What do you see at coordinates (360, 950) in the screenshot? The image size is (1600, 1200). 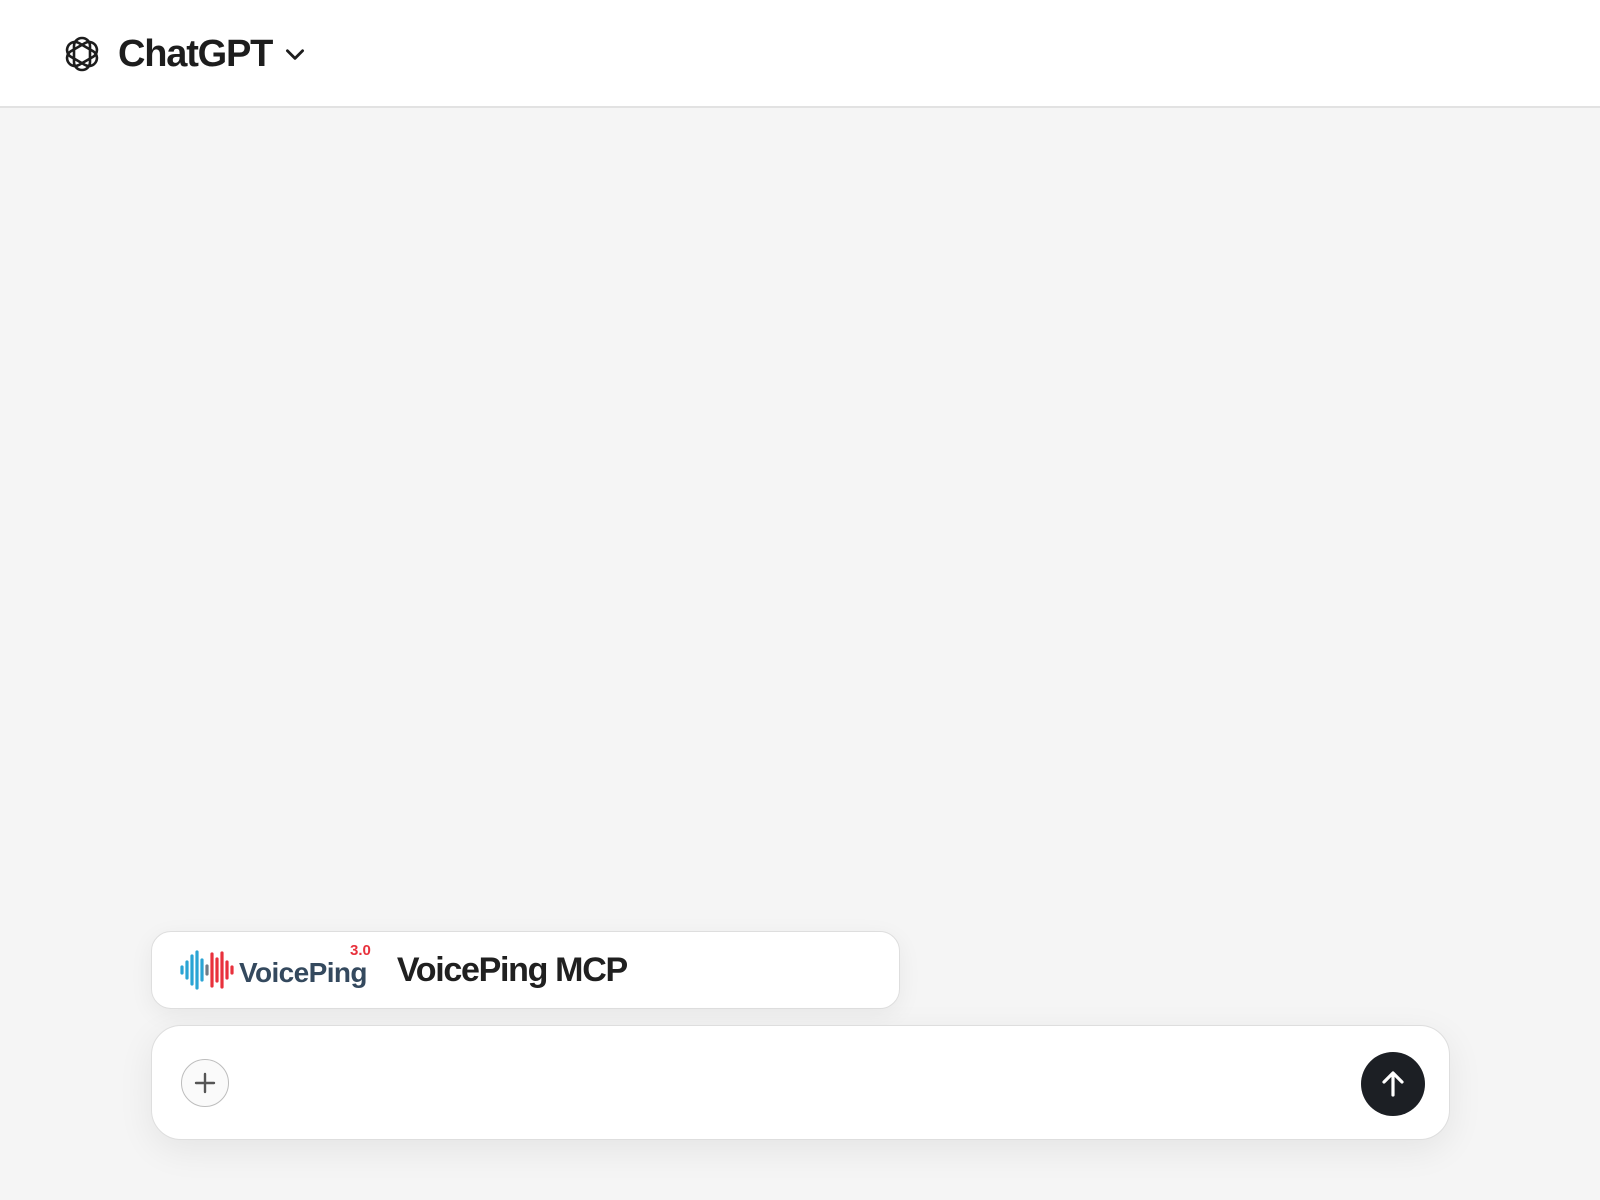 I see `voiceping-version: 3.0` at bounding box center [360, 950].